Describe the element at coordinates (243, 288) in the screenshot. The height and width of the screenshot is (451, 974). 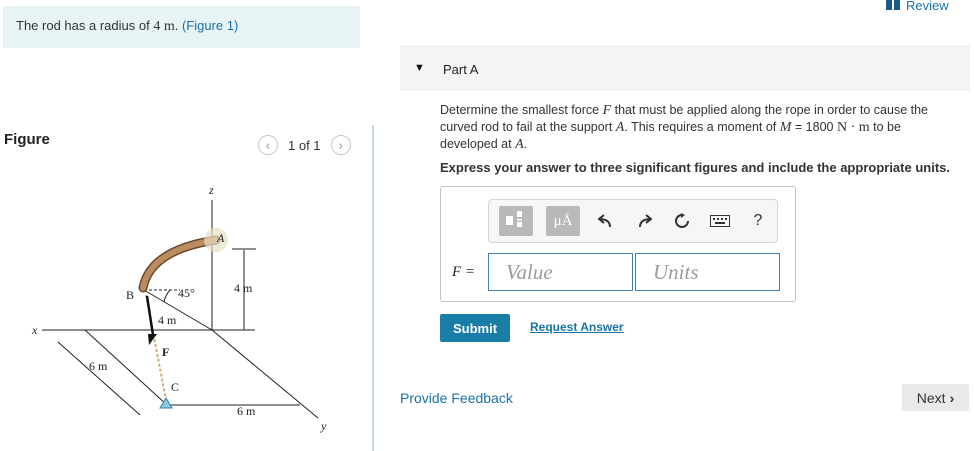
I see `label-height: 4 m` at that location.